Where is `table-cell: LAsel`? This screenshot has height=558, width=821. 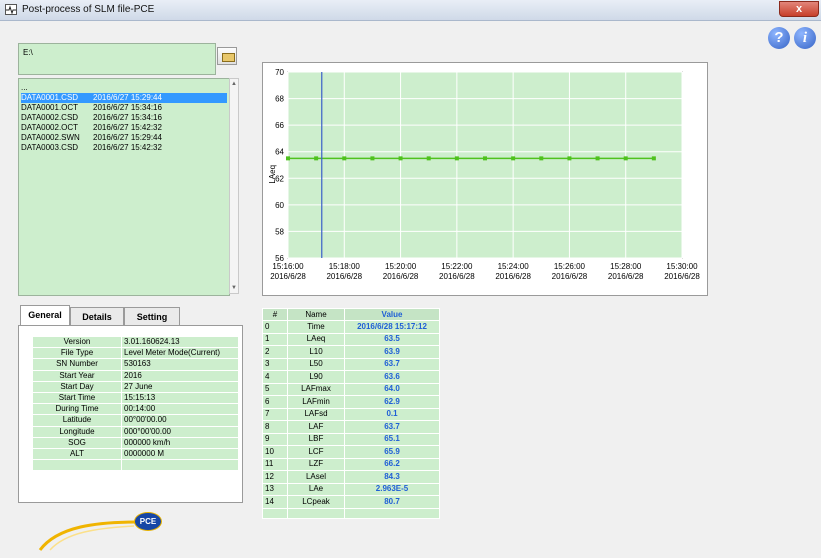
table-cell: LAsel is located at coordinates (316, 477).